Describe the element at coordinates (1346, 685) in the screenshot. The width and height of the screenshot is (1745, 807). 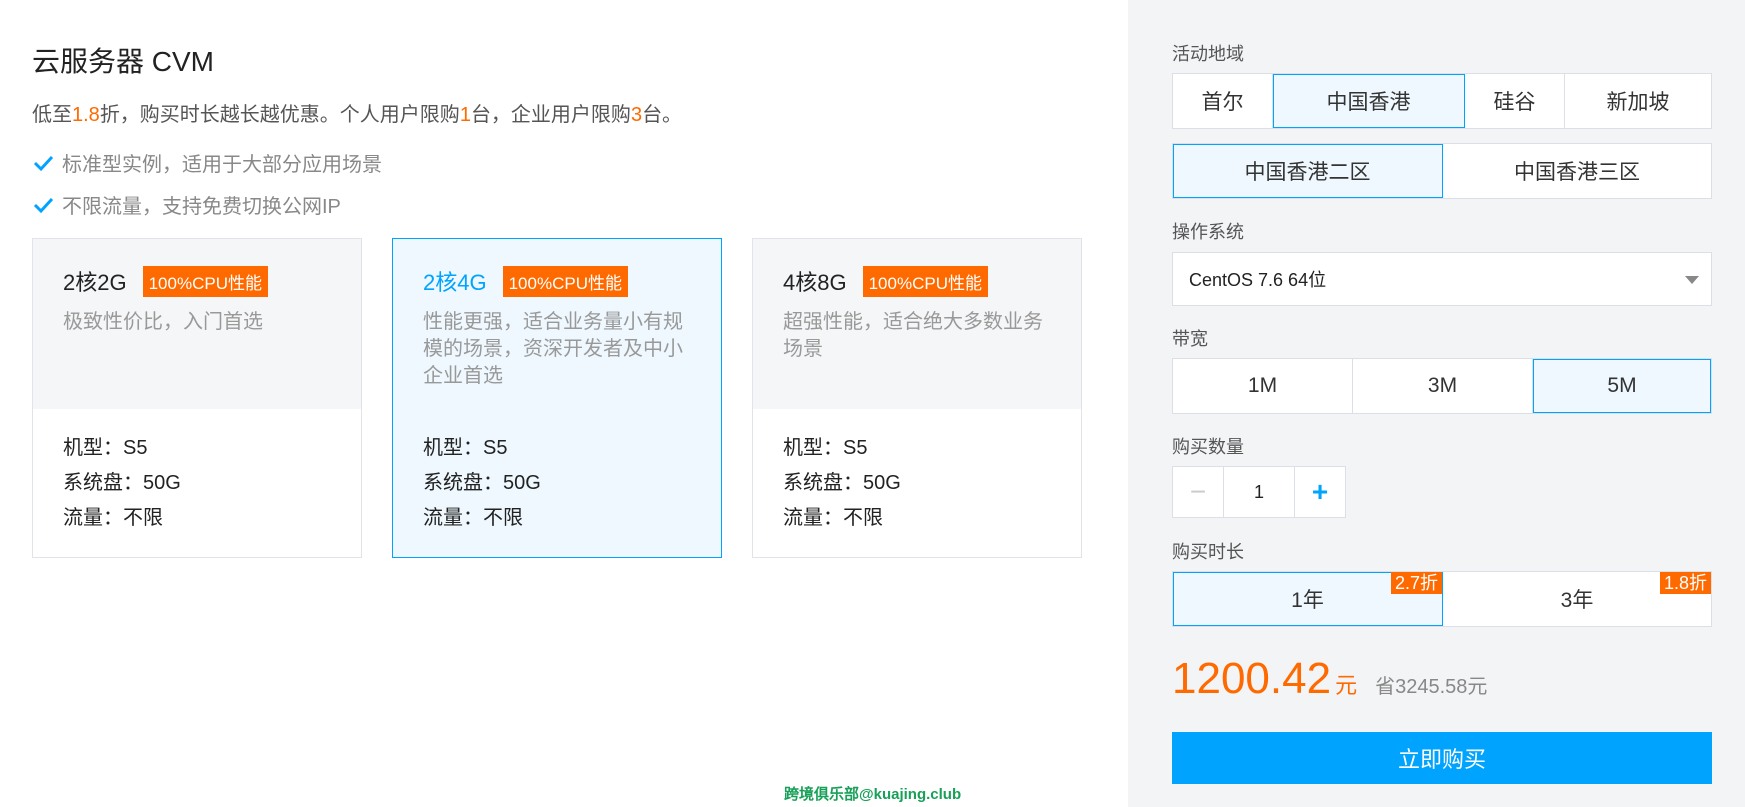
I see `price-unit: 元` at that location.